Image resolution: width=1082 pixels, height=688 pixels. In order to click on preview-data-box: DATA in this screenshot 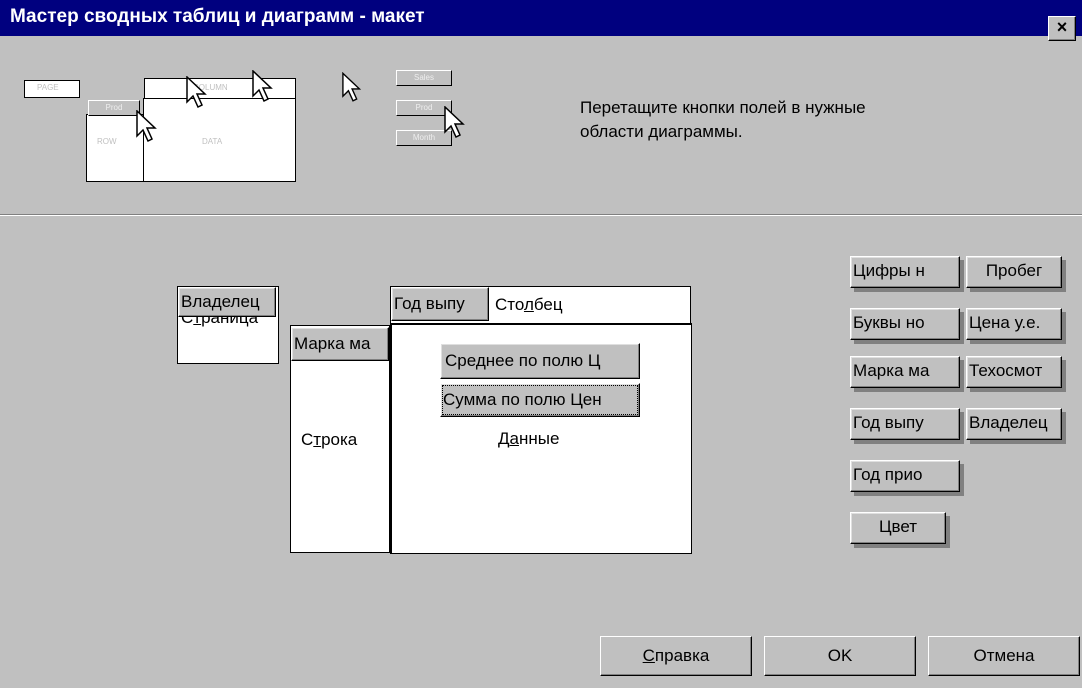, I will do `click(219, 140)`.